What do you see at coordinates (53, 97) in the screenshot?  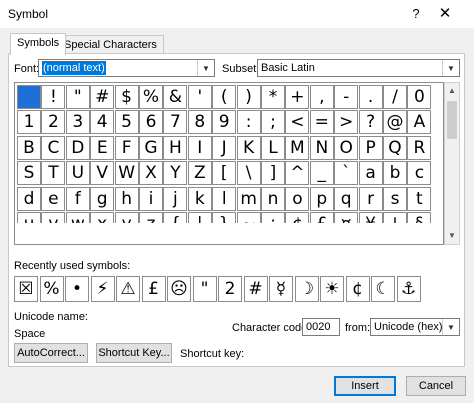 I see `symbol-cell: !` at bounding box center [53, 97].